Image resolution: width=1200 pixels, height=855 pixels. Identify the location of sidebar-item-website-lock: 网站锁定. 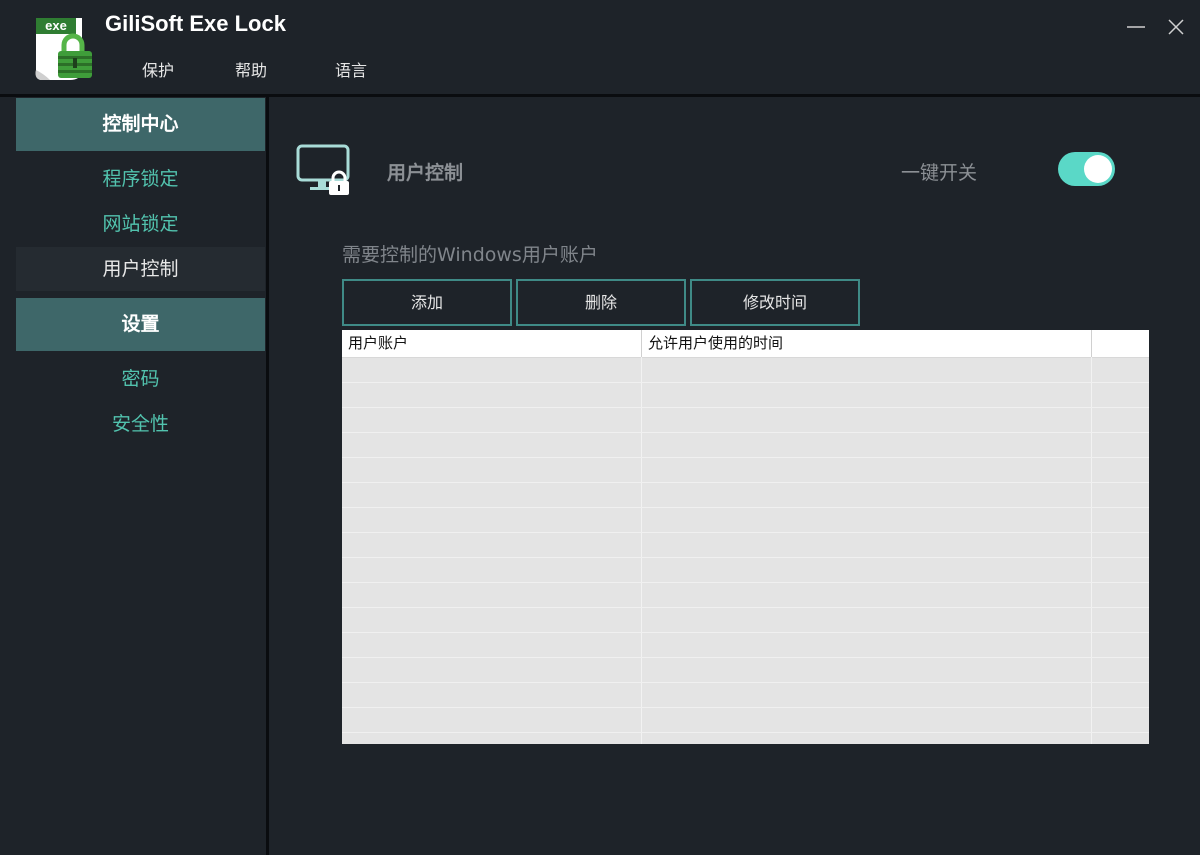
(140, 224).